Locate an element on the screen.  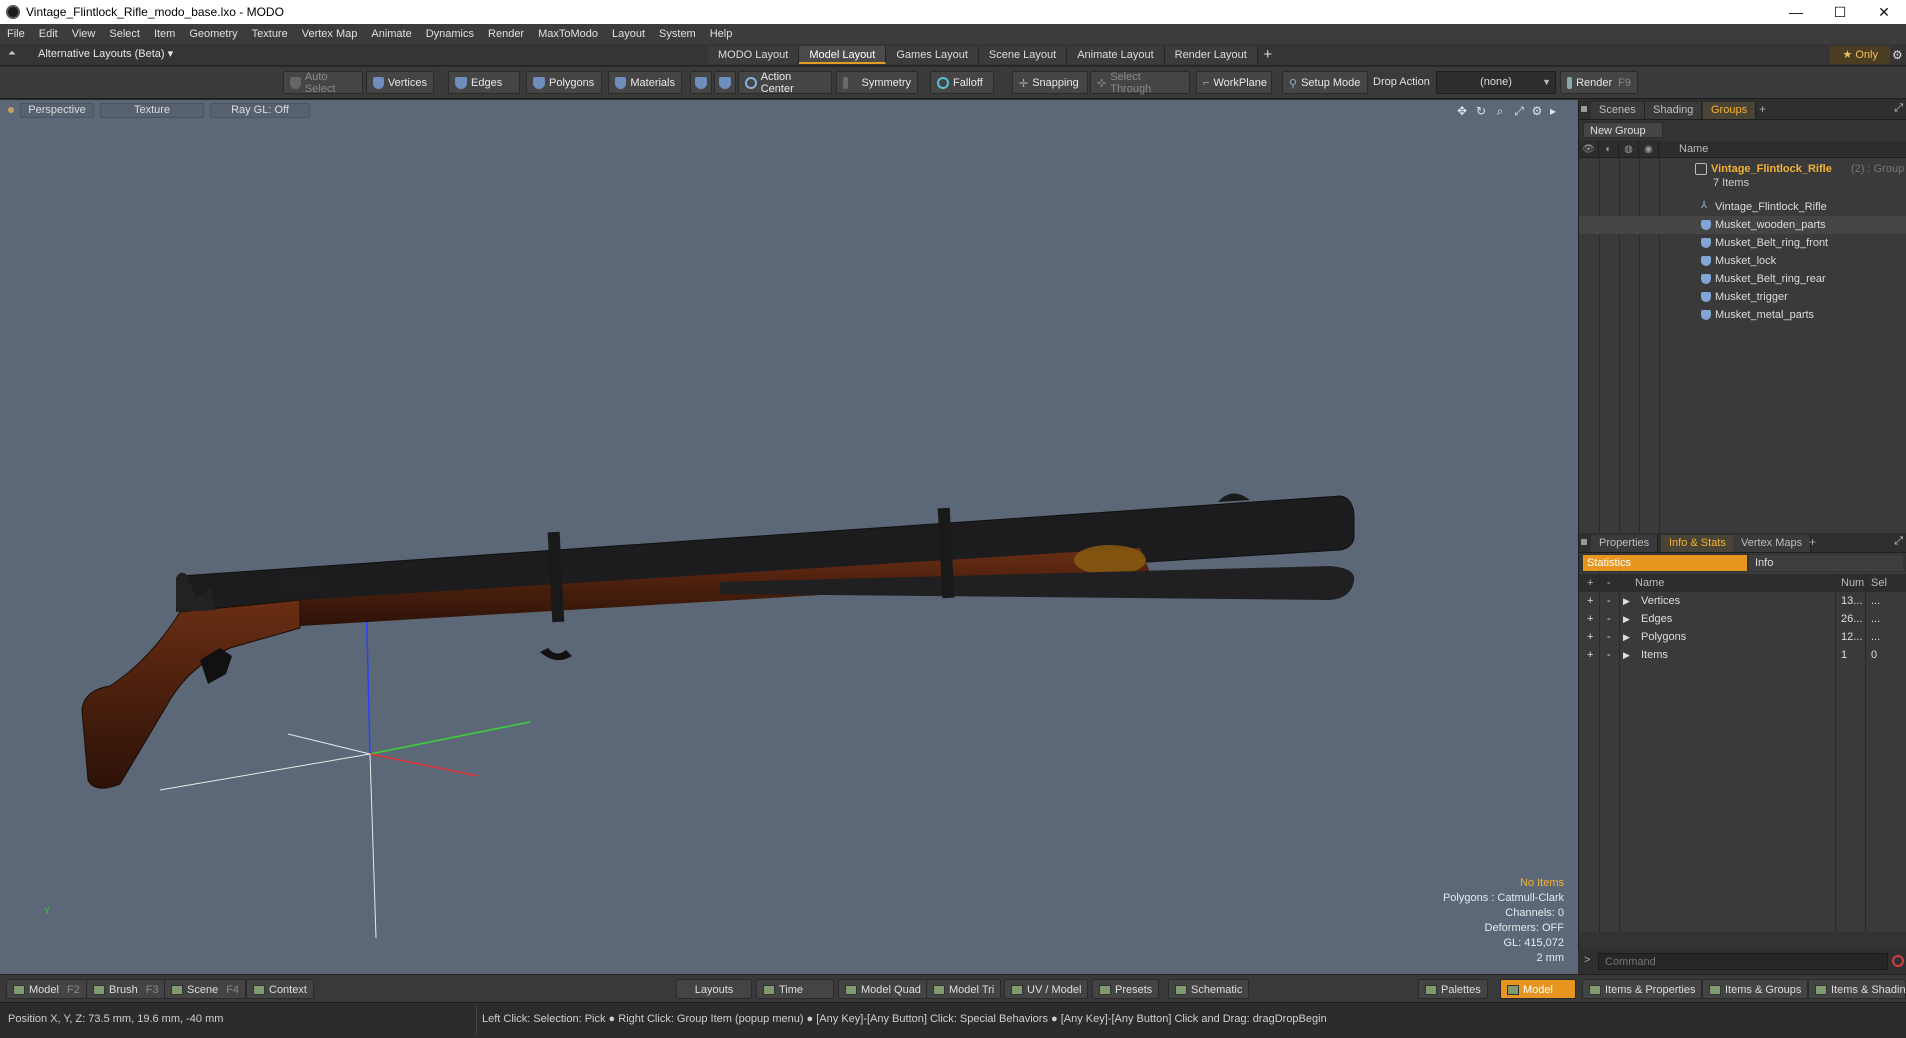
presets-button: Presets is located at coordinates (1126, 989).